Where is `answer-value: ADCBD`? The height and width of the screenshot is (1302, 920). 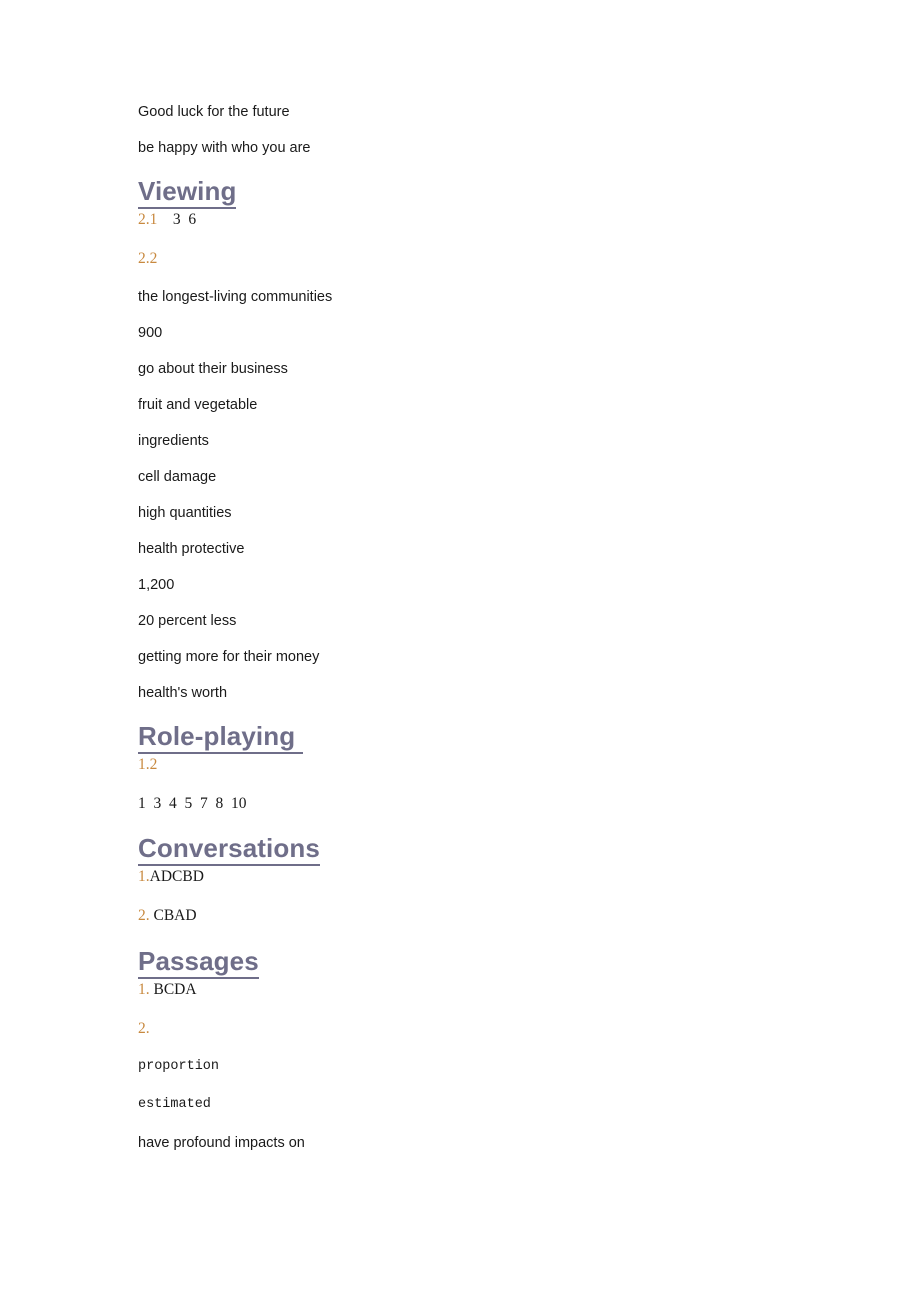
answer-value: ADCBD is located at coordinates (176, 876).